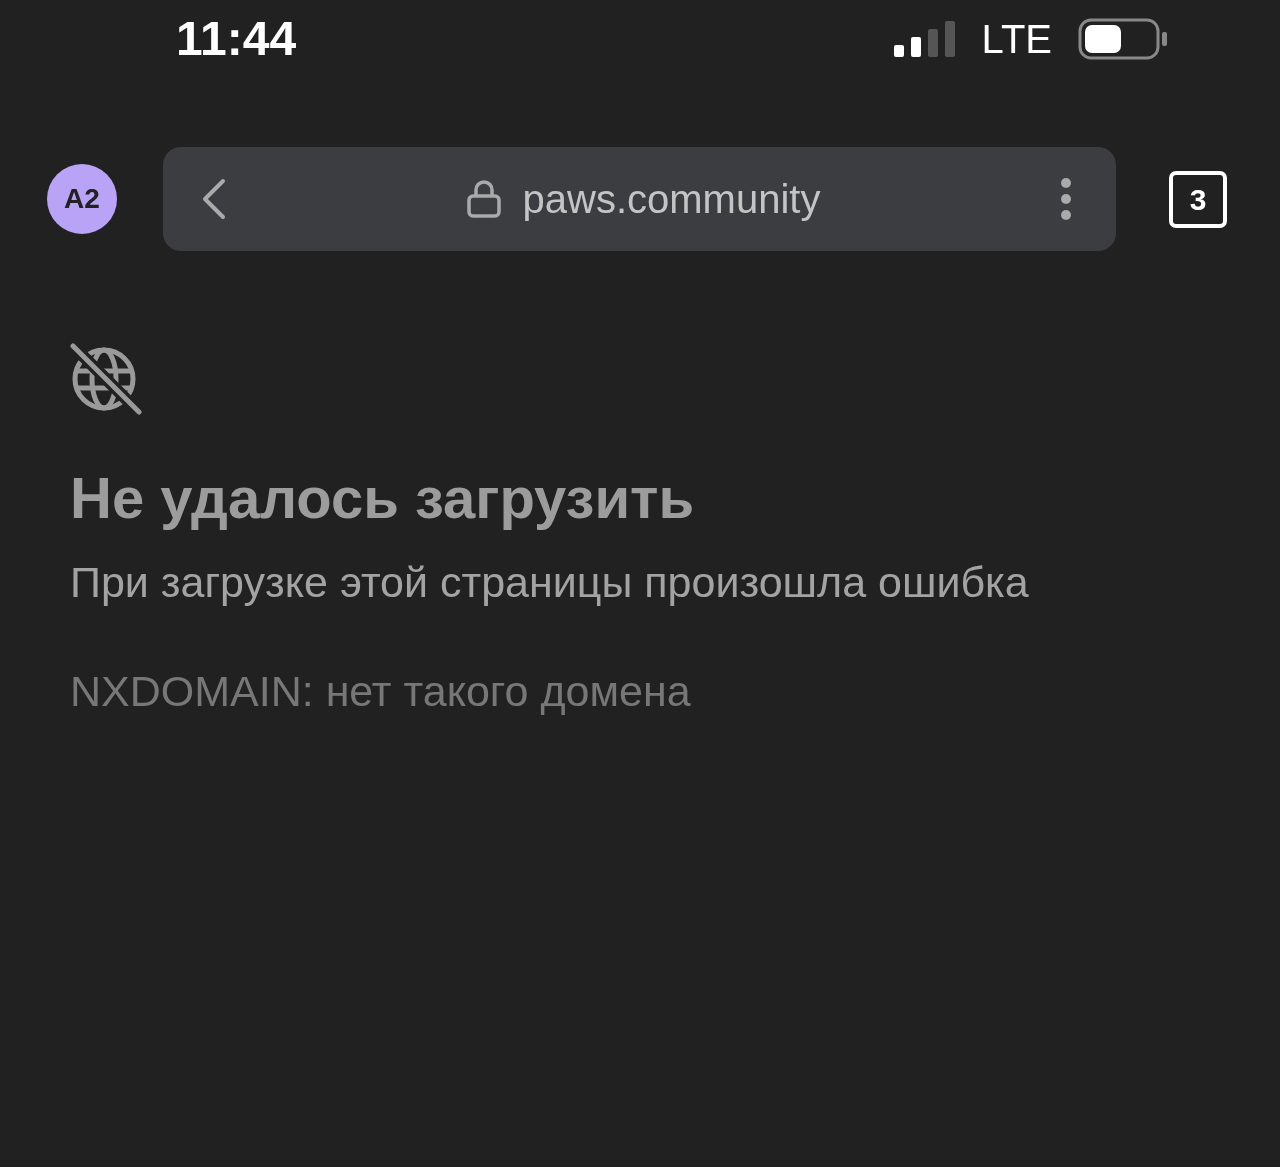  I want to click on error-code: NXDOMAIN: нет такого домена, so click(381, 691).